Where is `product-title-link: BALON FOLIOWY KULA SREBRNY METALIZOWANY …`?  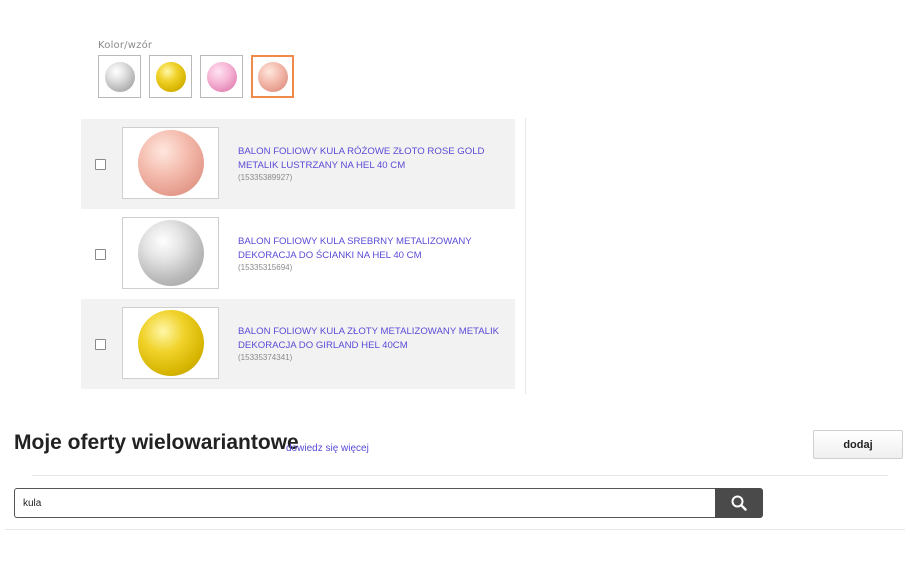 product-title-link: BALON FOLIOWY KULA SREBRNY METALIZOWANY … is located at coordinates (374, 249).